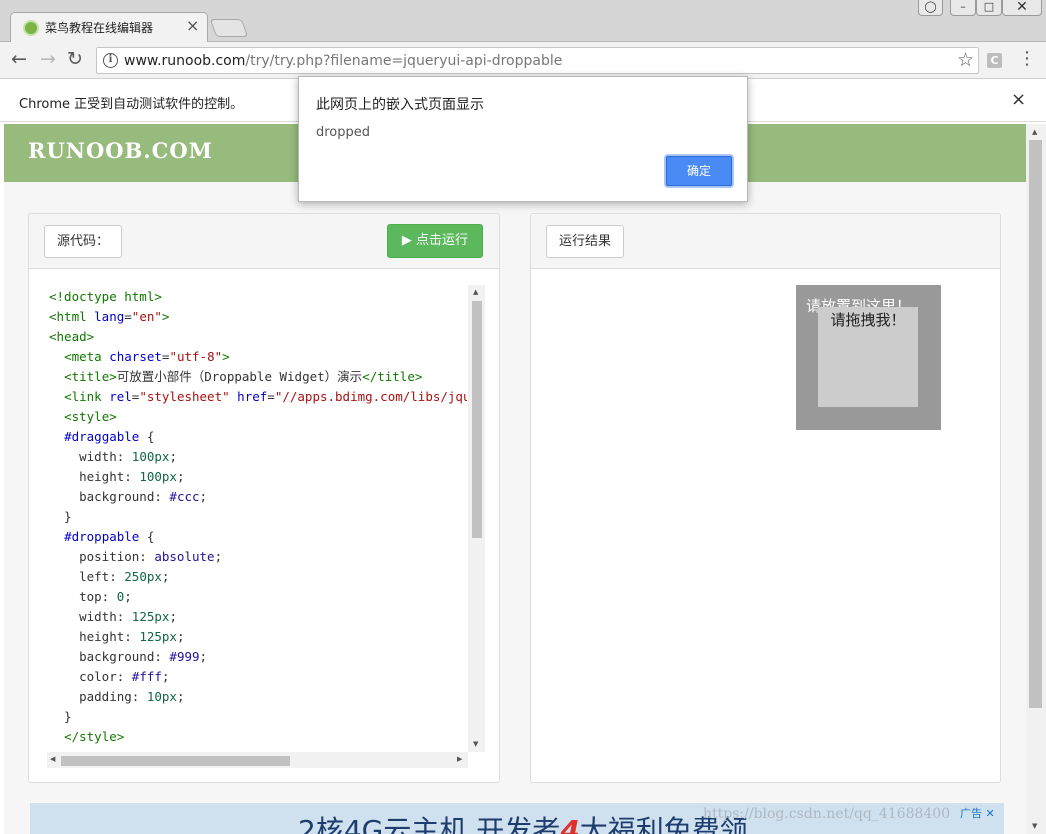  I want to click on code-line: width: 125px;, so click(258, 617).